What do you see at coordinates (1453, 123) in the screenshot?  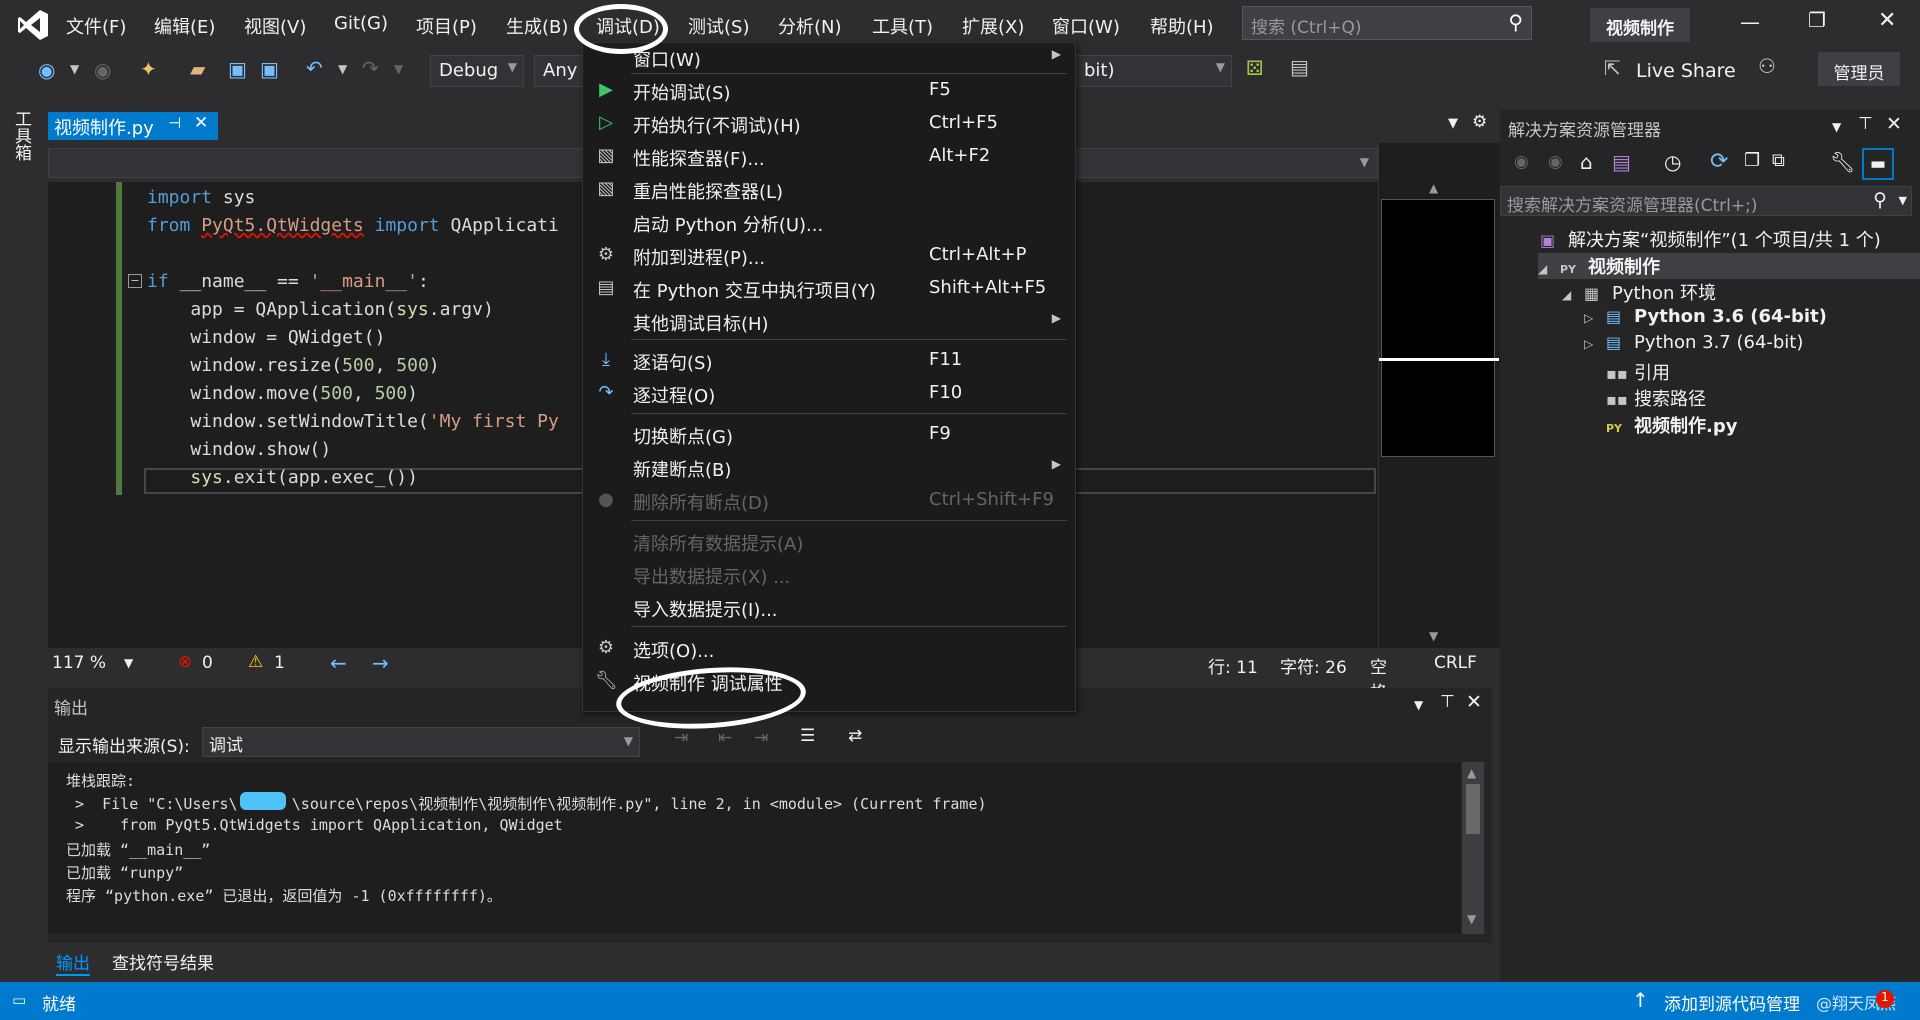 I see `tab-overflow-icon: ▼` at bounding box center [1453, 123].